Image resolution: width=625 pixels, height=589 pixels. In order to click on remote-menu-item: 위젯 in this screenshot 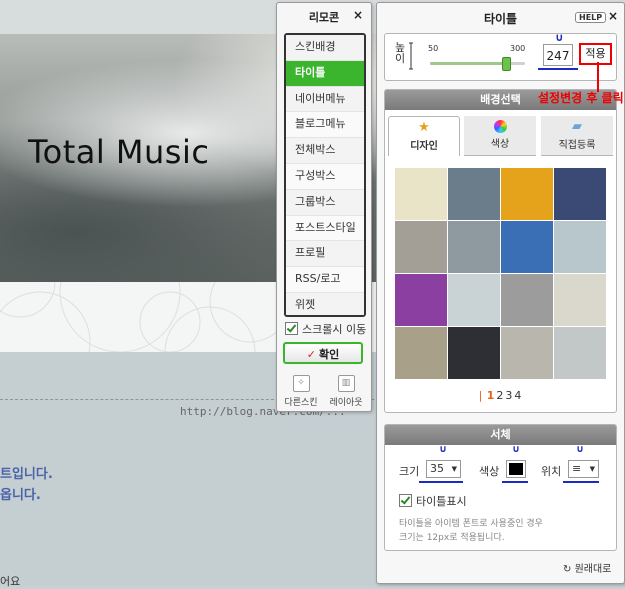, I will do `click(325, 303)`.